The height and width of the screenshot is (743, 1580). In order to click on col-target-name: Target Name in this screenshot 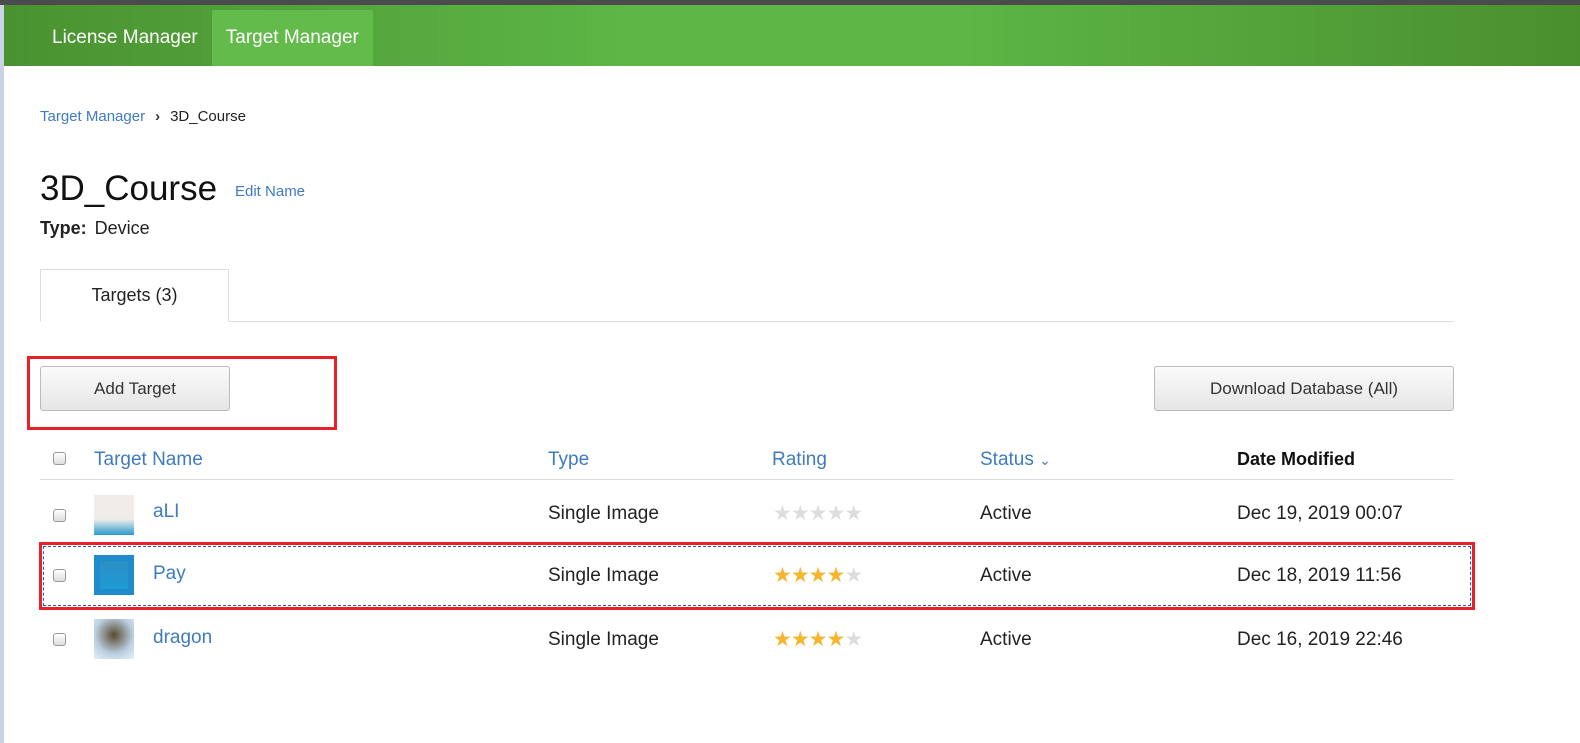, I will do `click(148, 460)`.